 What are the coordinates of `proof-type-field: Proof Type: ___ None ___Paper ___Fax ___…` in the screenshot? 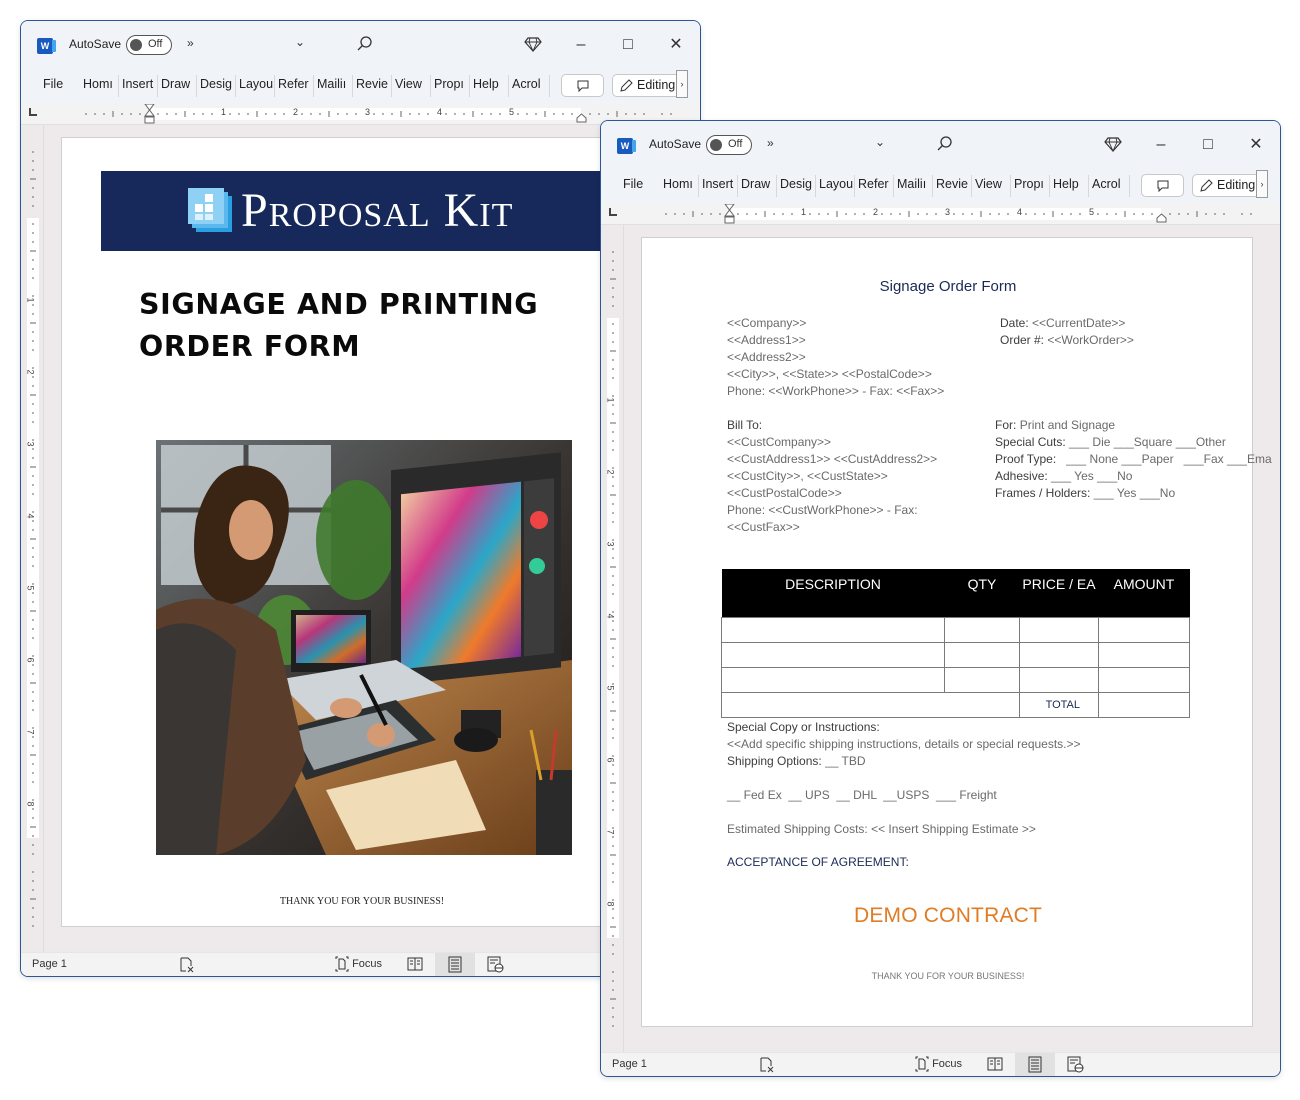 It's located at (1133, 459).